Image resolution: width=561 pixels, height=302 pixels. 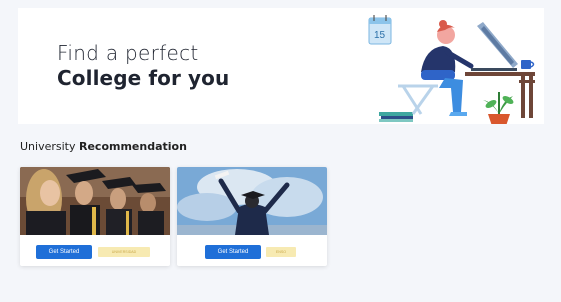 I want to click on university-card: Get Started ENSO, so click(x=252, y=216).